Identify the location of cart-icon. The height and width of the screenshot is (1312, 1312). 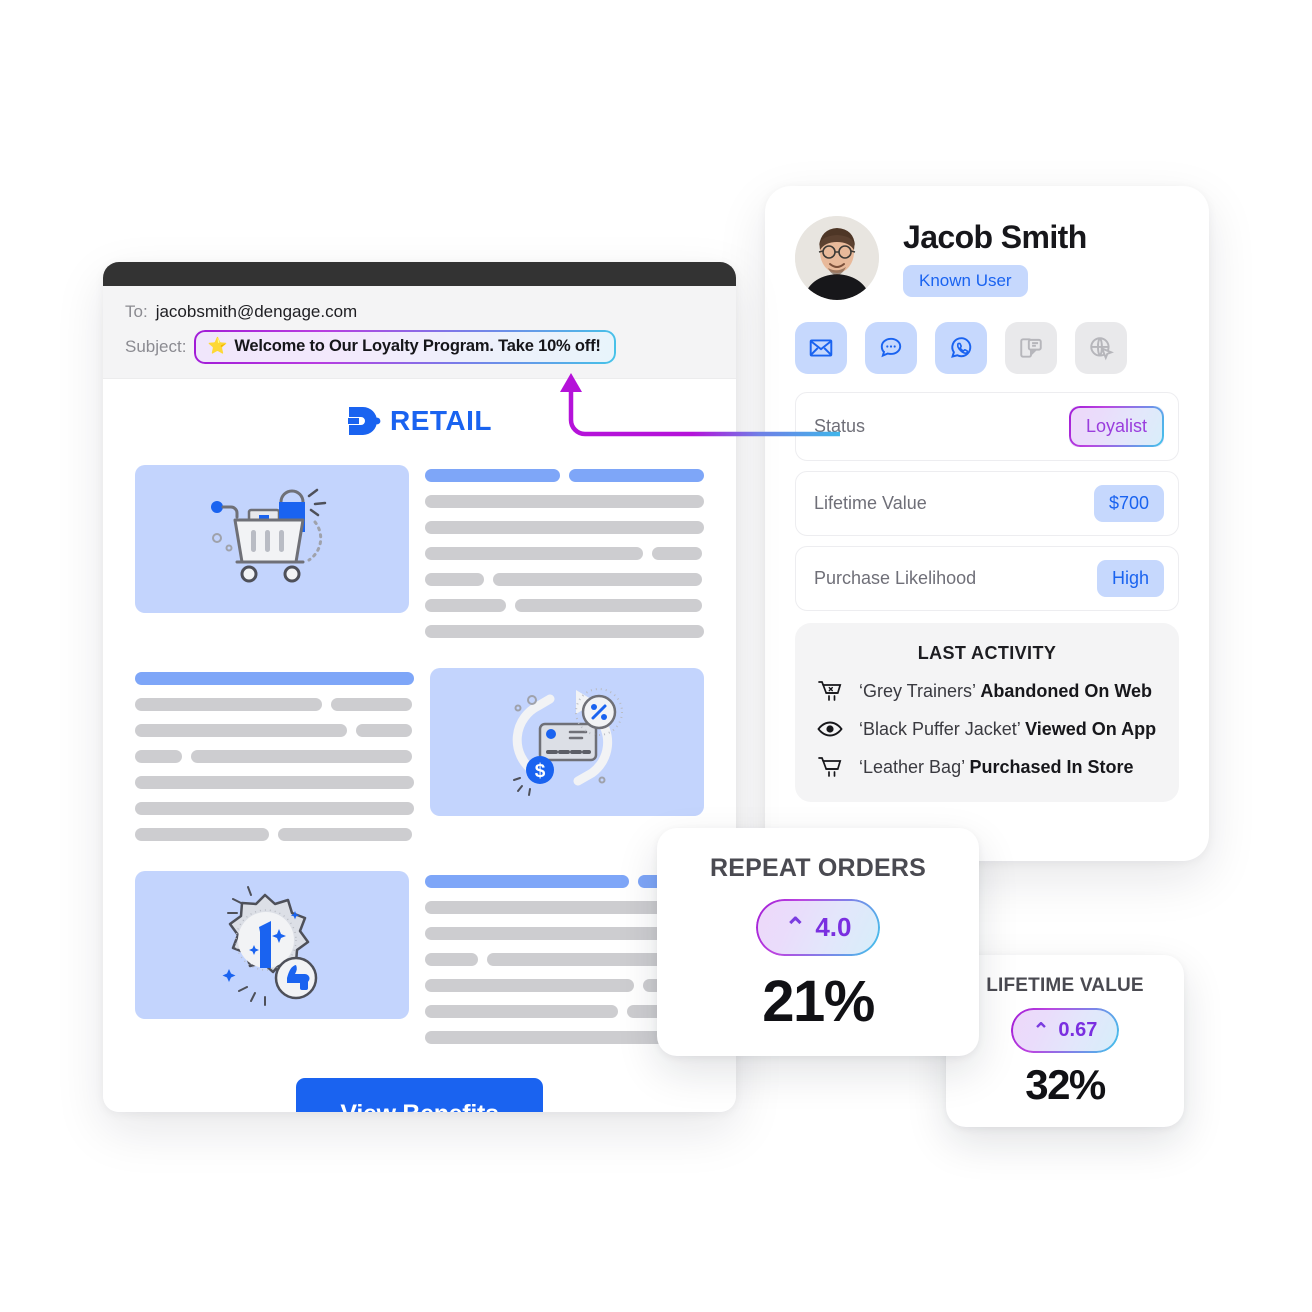
(830, 767).